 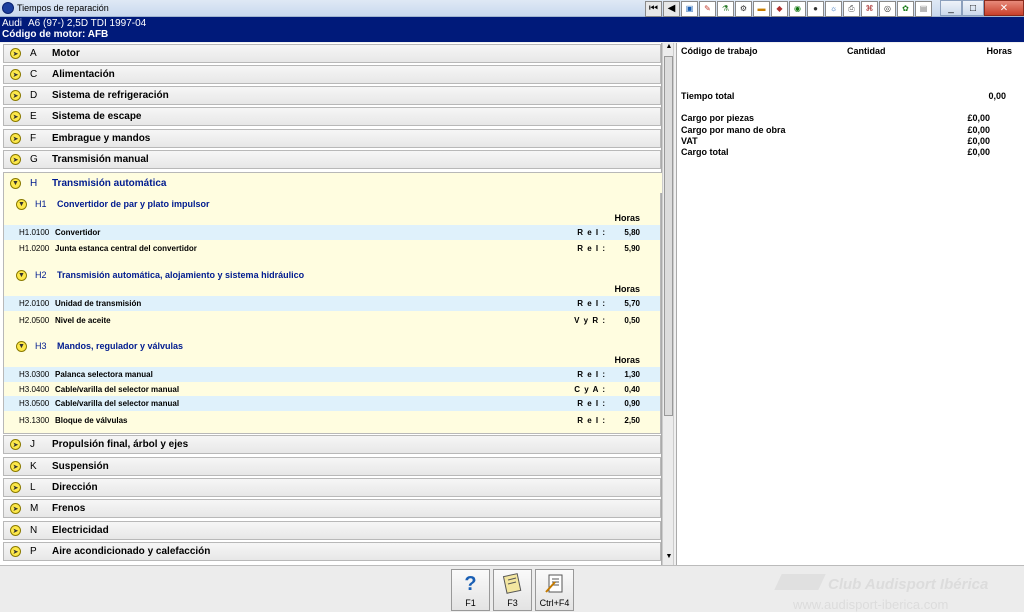 I want to click on operation-row: H2.0500 Nivel de aceite V y R :0,50, so click(x=332, y=320).